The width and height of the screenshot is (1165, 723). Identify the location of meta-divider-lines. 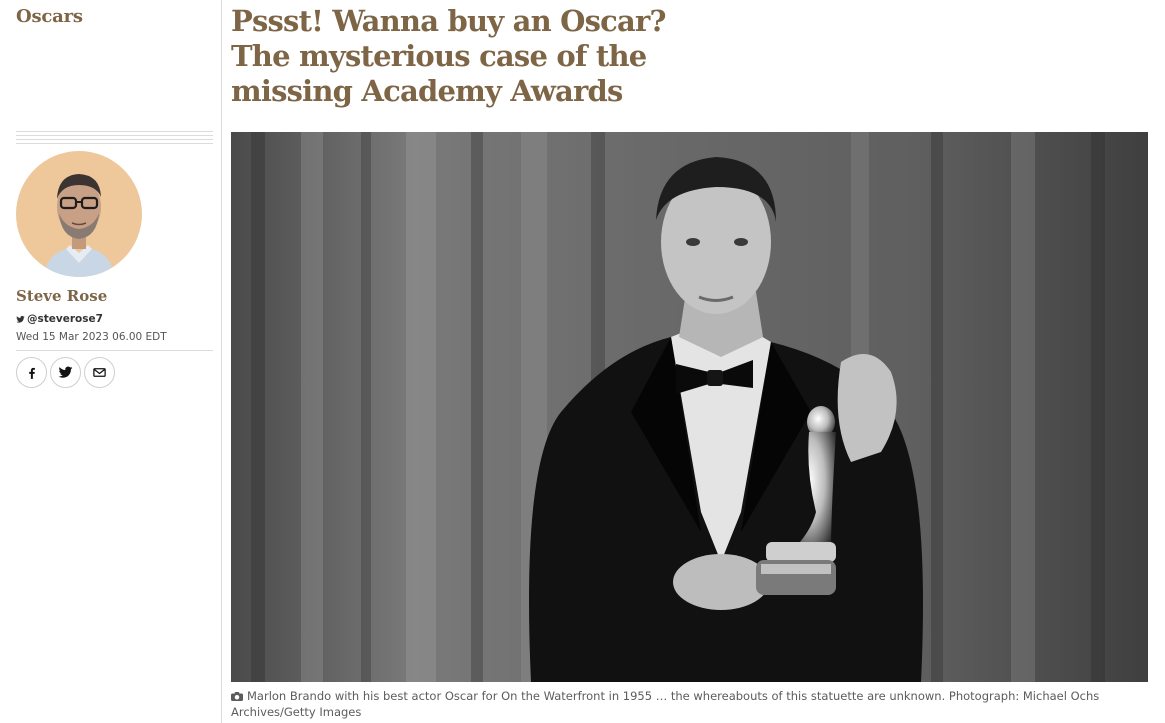
(114, 137).